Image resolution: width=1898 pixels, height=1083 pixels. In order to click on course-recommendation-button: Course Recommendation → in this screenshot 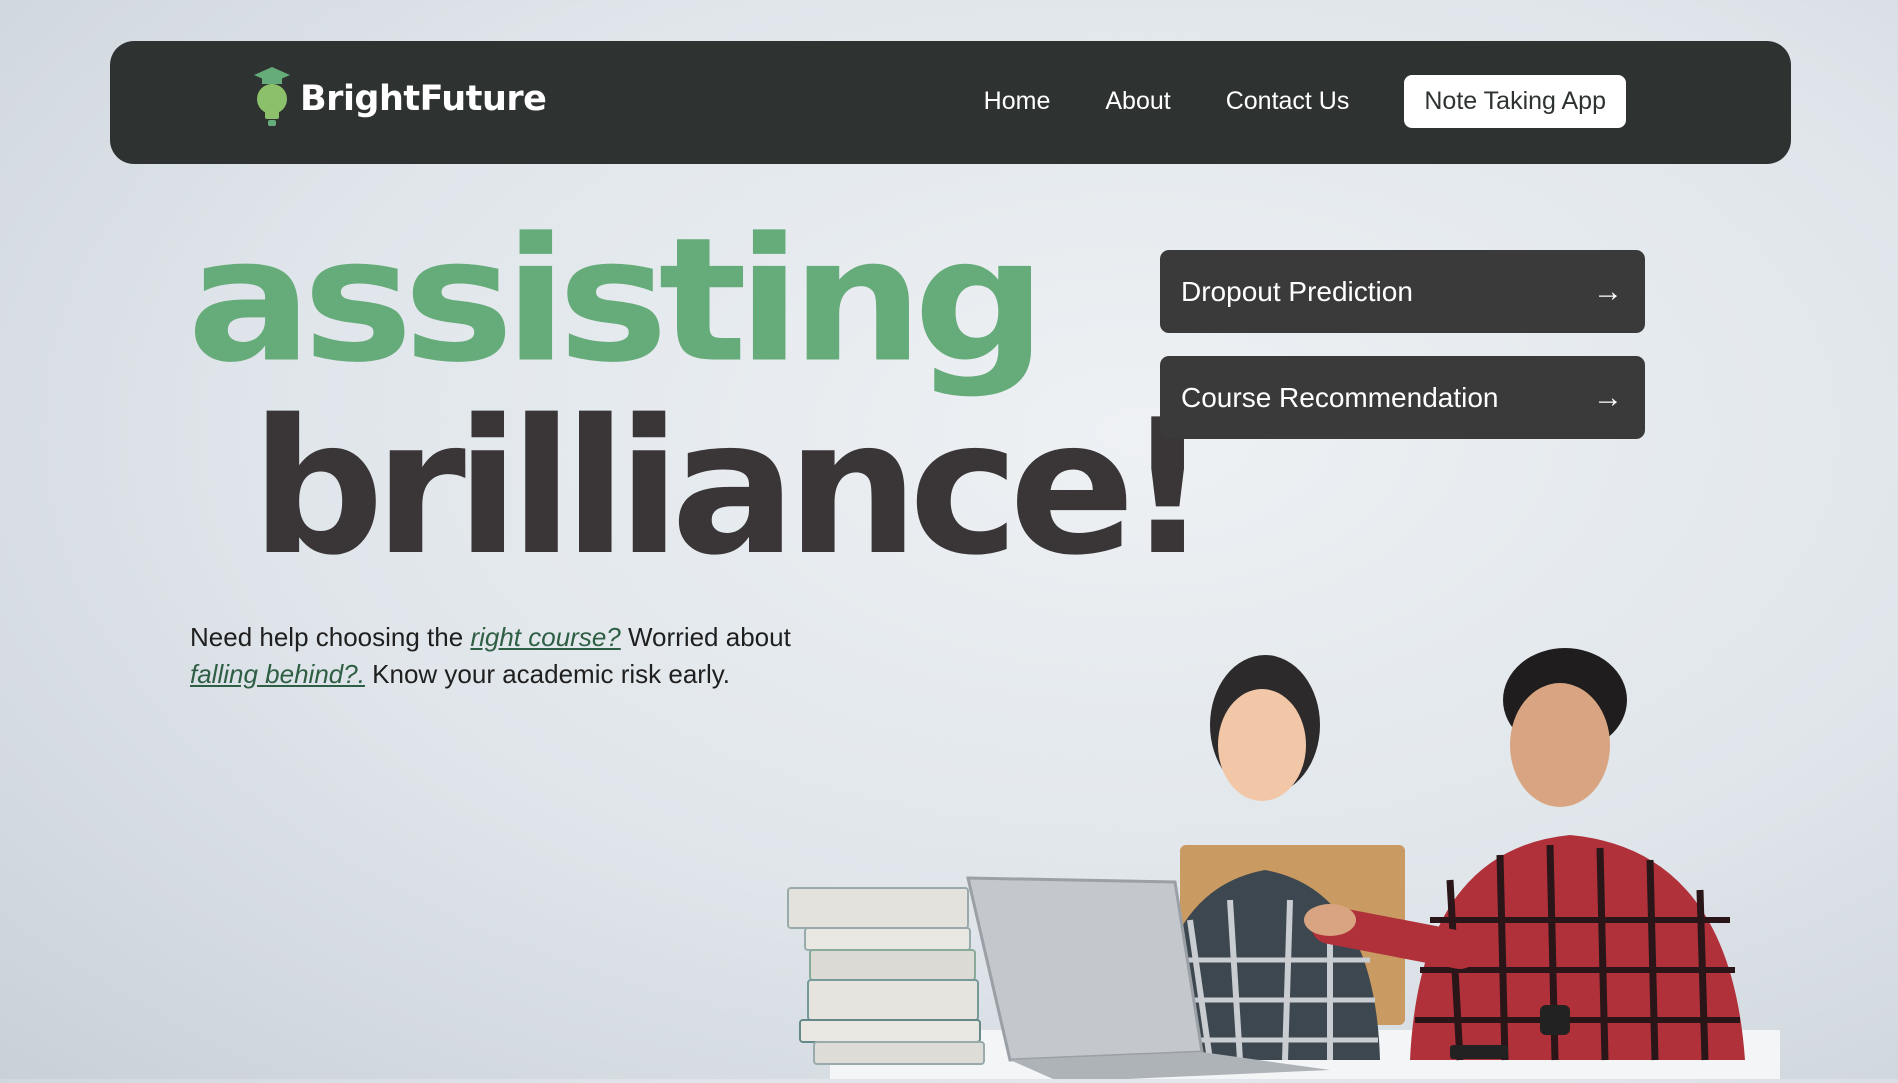, I will do `click(1402, 397)`.